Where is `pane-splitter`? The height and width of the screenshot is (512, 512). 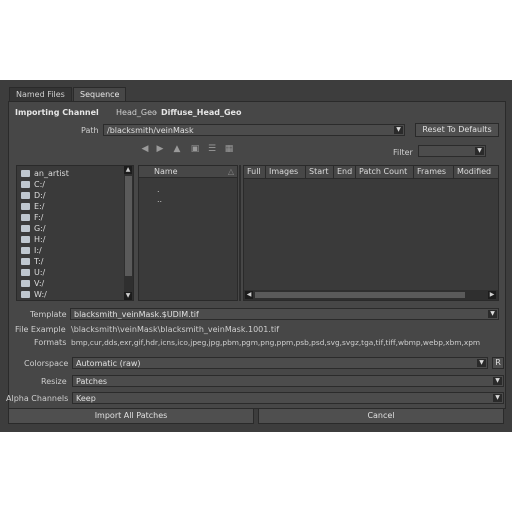
pane-splitter is located at coordinates (240, 233).